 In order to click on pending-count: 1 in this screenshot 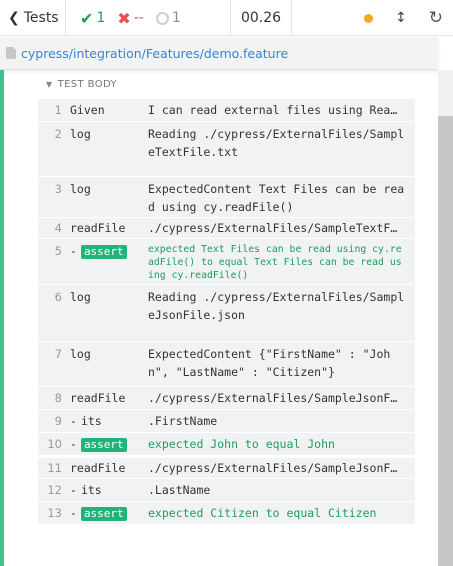, I will do `click(176, 18)`.